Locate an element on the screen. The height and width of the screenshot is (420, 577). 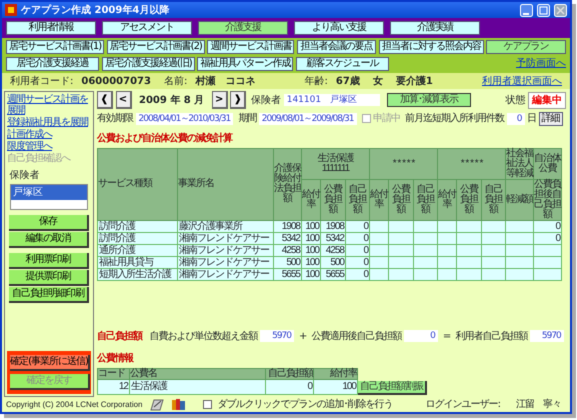
confirm-button: 確定(事業所に送信) is located at coordinates (50, 363).